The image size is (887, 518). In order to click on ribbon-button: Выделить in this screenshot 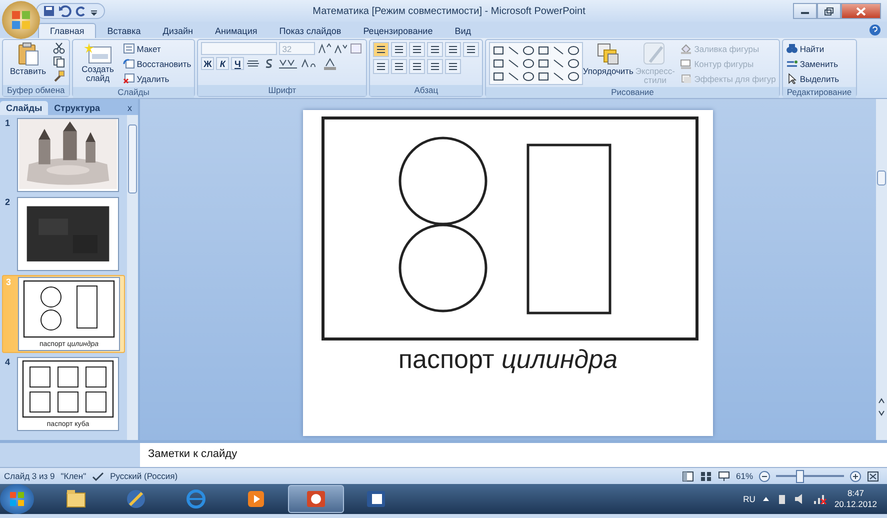, I will do `click(813, 78)`.